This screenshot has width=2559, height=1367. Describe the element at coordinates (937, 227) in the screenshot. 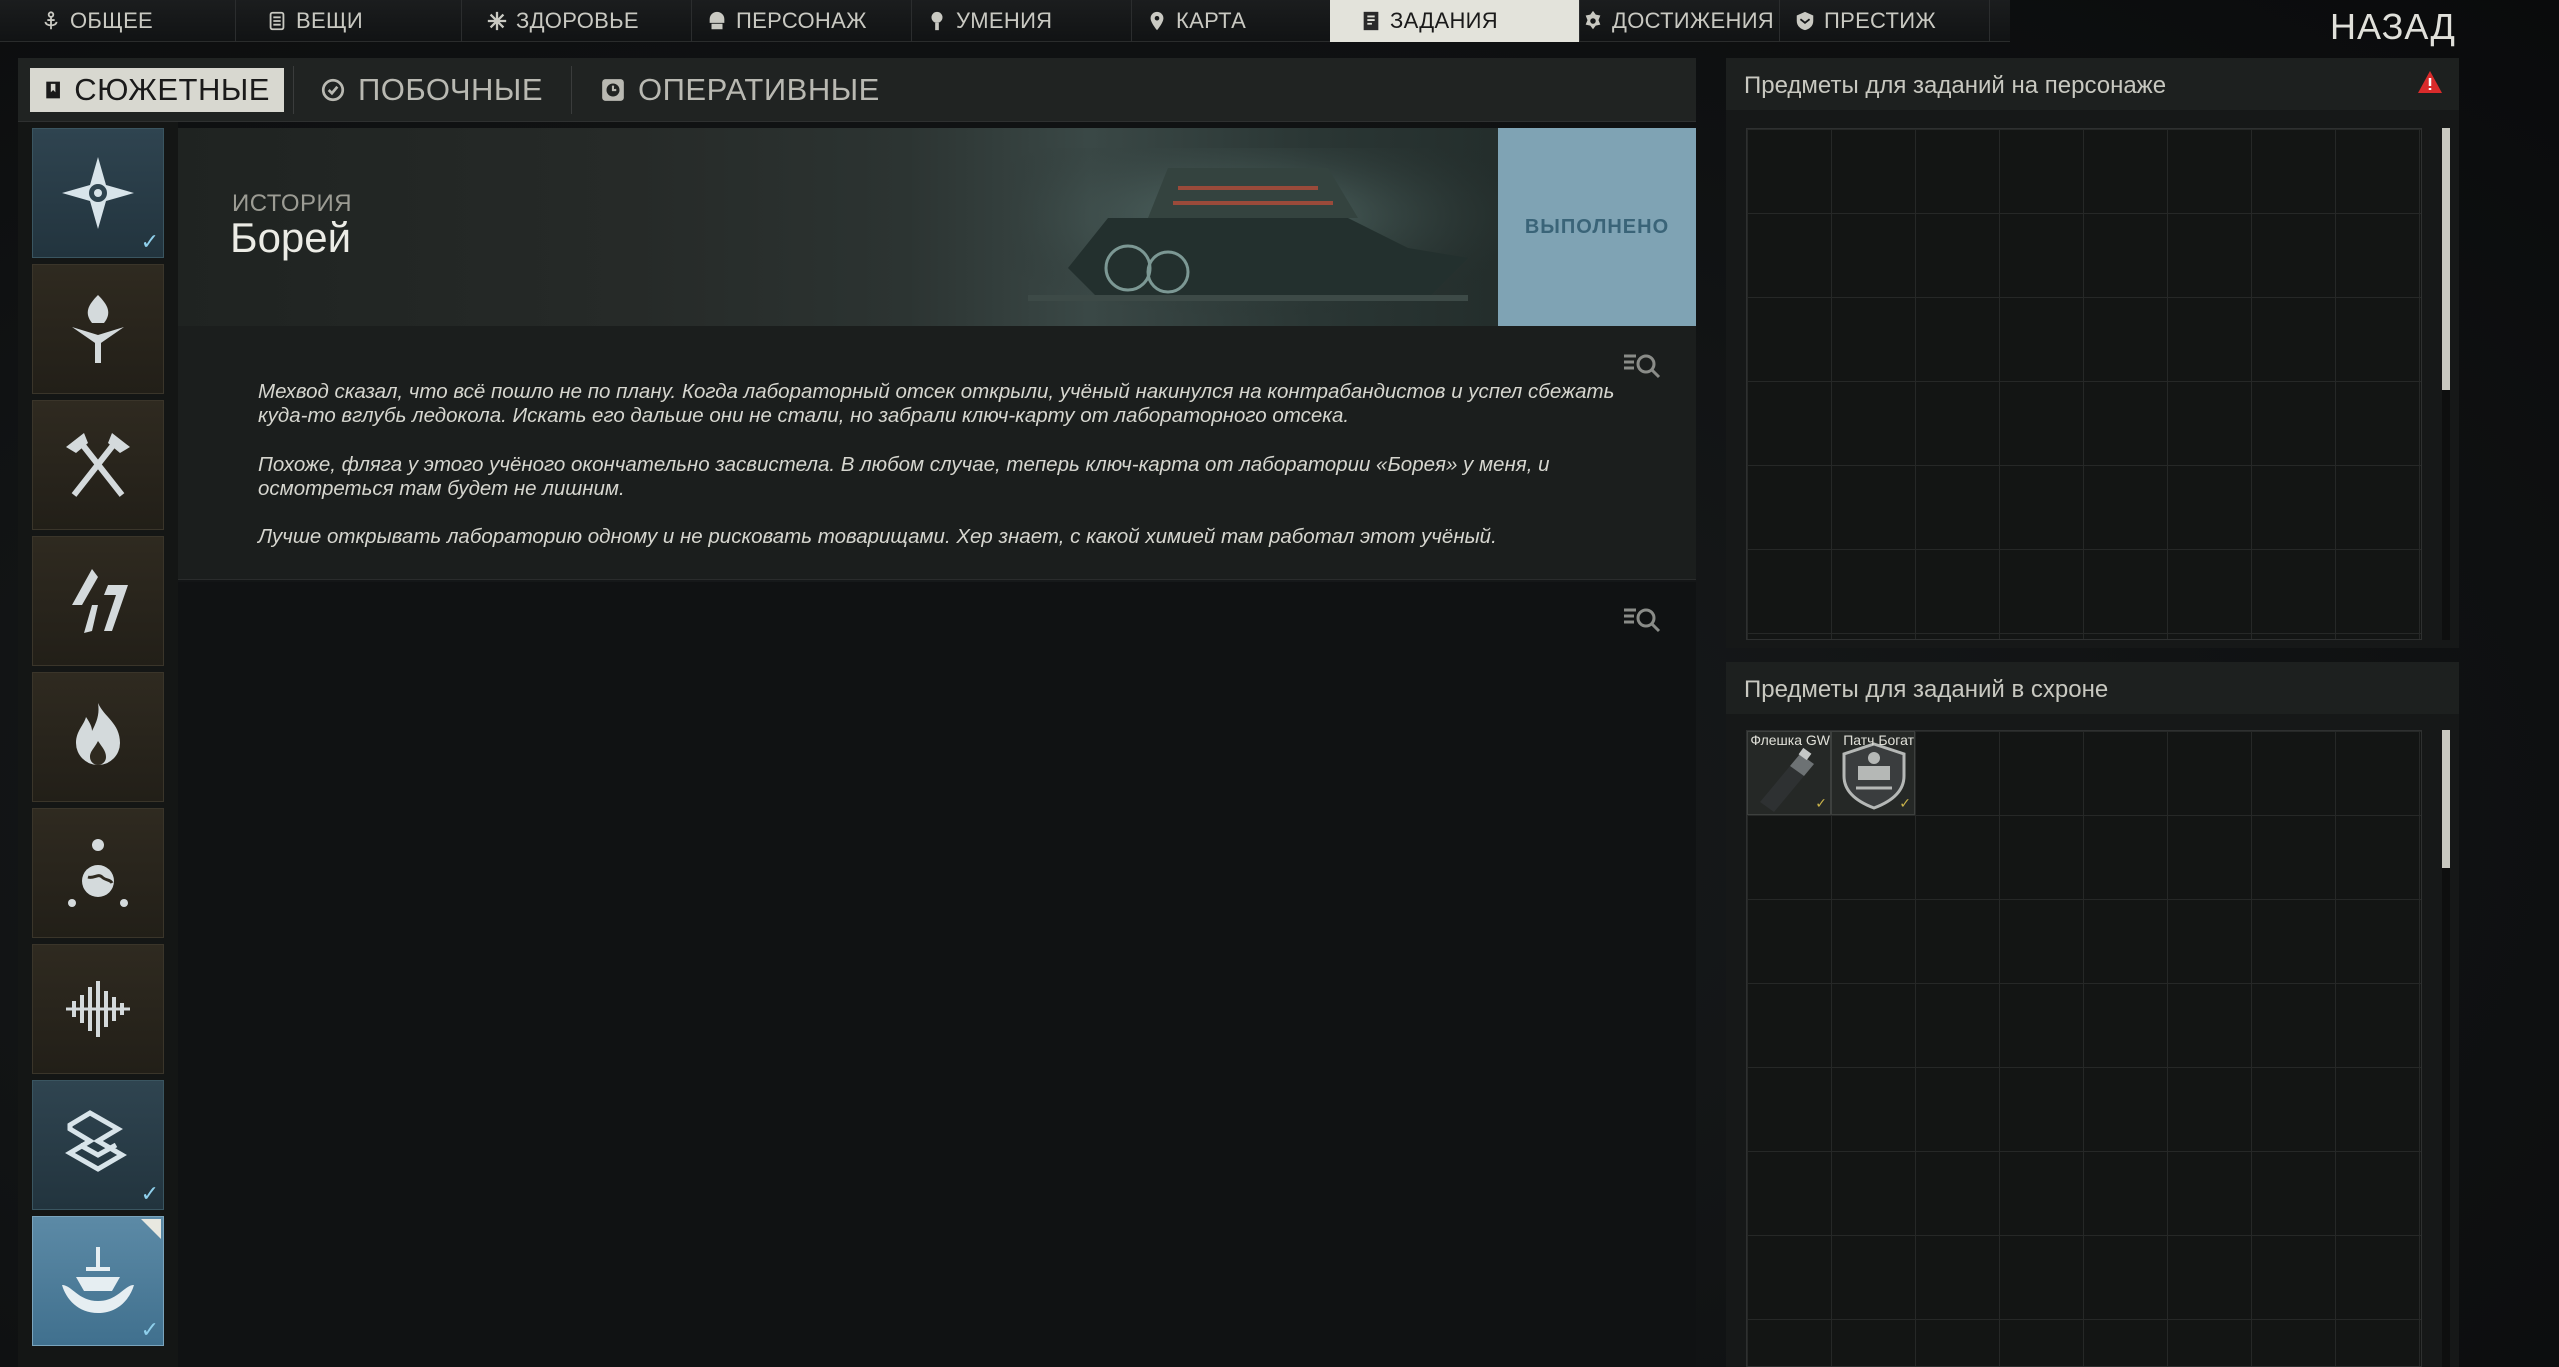

I see `quest-banner: ИСТОРИЯ Борей ВЫПОЛНЕНО` at that location.